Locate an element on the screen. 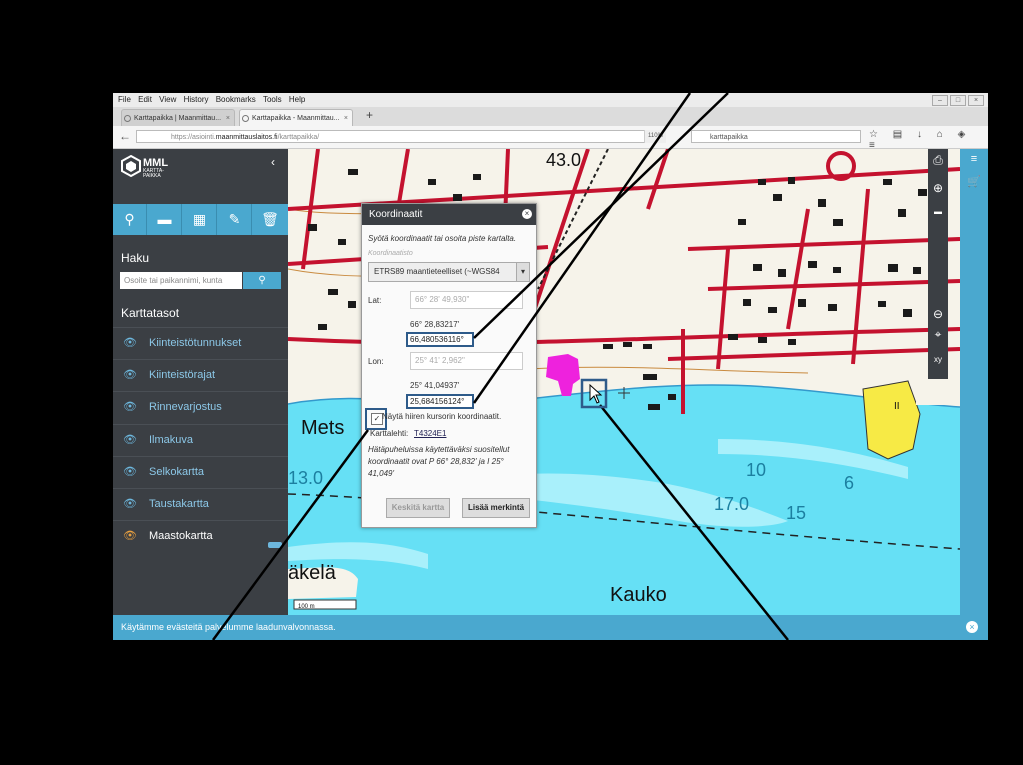 This screenshot has height=765, width=1023. place-search-input: Osoite tai paikannimi, kunta is located at coordinates (181, 280).